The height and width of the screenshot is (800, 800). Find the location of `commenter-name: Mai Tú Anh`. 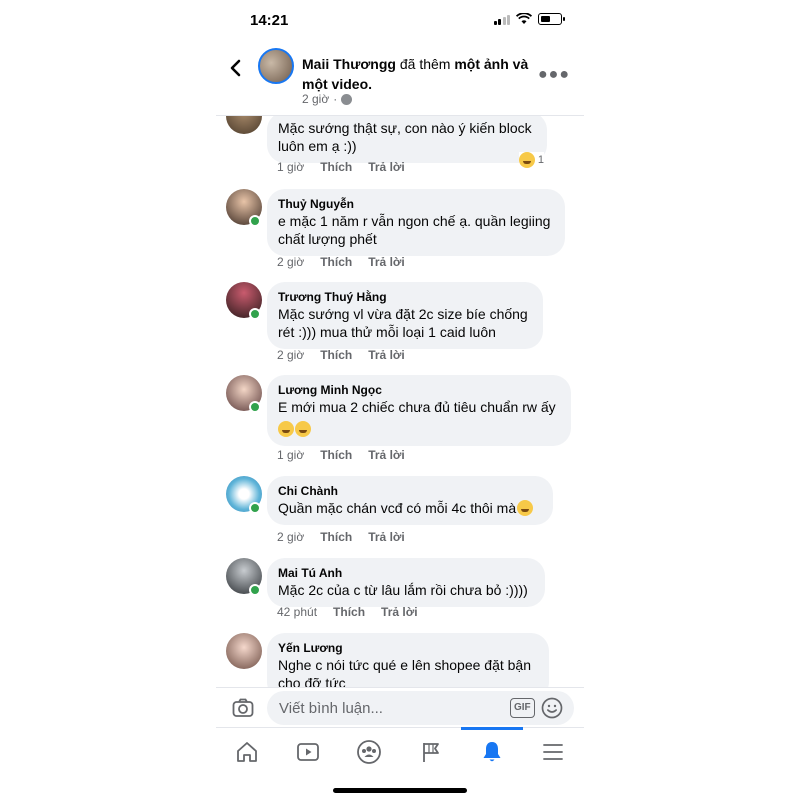

commenter-name: Mai Tú Anh is located at coordinates (405, 573).